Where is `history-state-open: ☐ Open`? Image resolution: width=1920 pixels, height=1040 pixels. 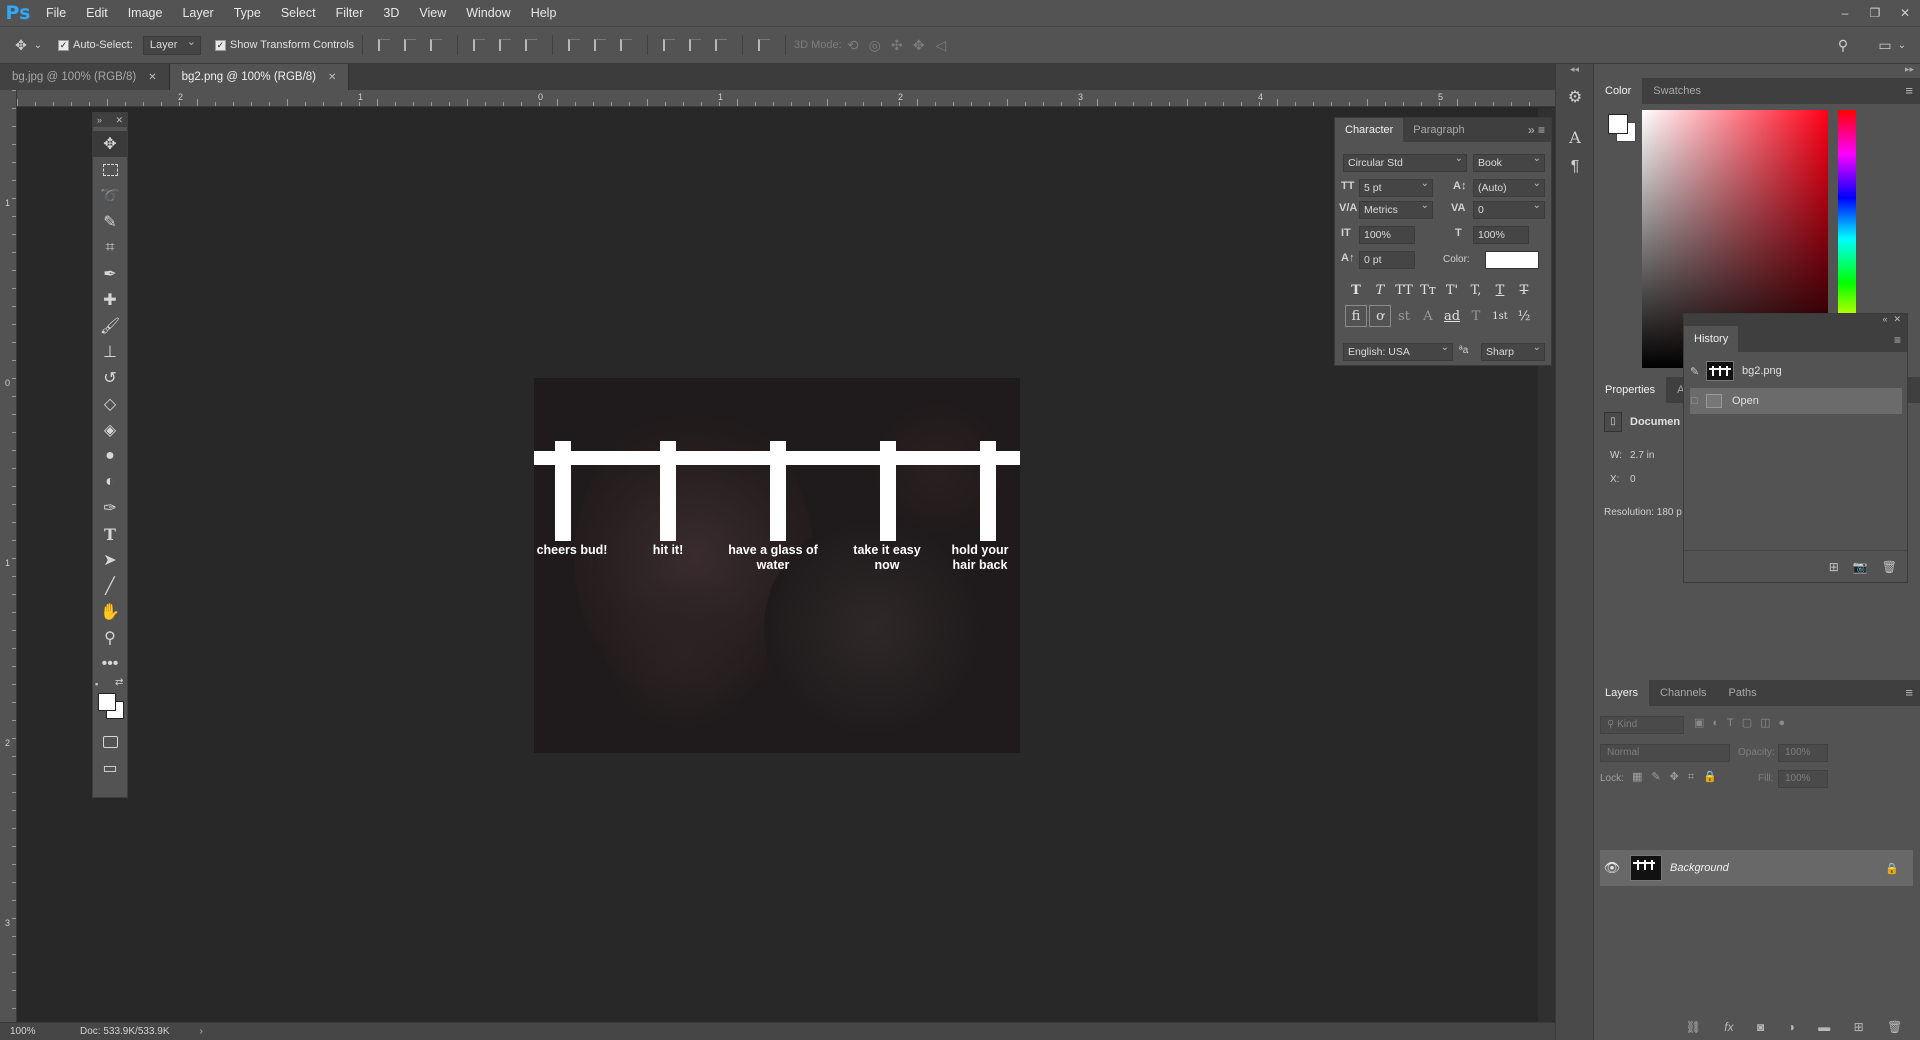
history-state-open: ☐ Open is located at coordinates (1796, 401).